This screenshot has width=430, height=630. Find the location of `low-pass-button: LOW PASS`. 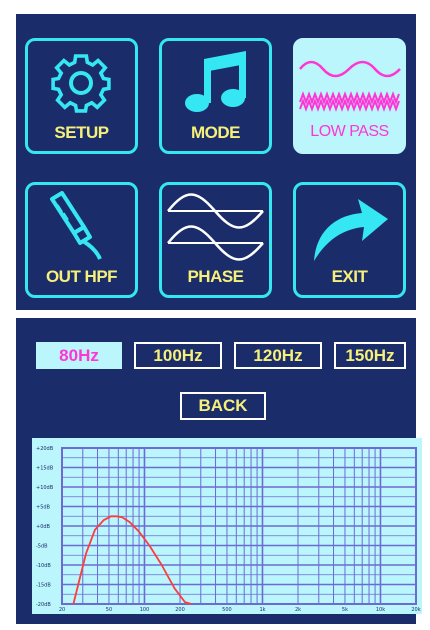

low-pass-button: LOW PASS is located at coordinates (349, 96).